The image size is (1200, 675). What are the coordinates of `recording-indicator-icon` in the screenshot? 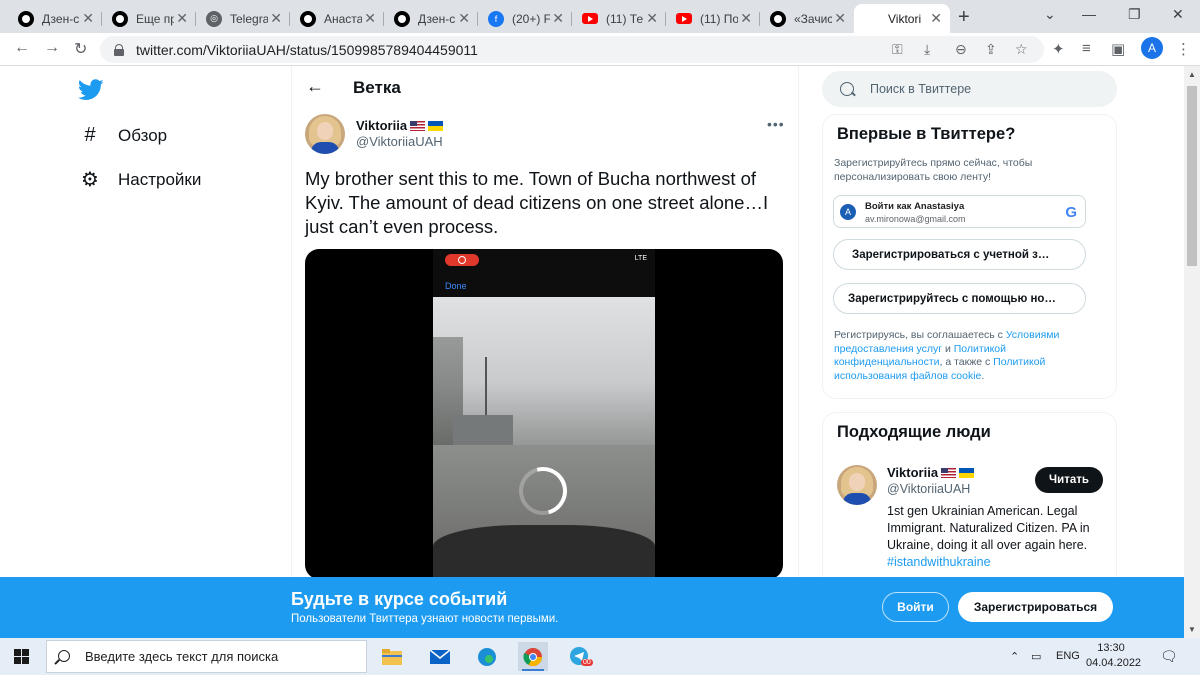 It's located at (462, 260).